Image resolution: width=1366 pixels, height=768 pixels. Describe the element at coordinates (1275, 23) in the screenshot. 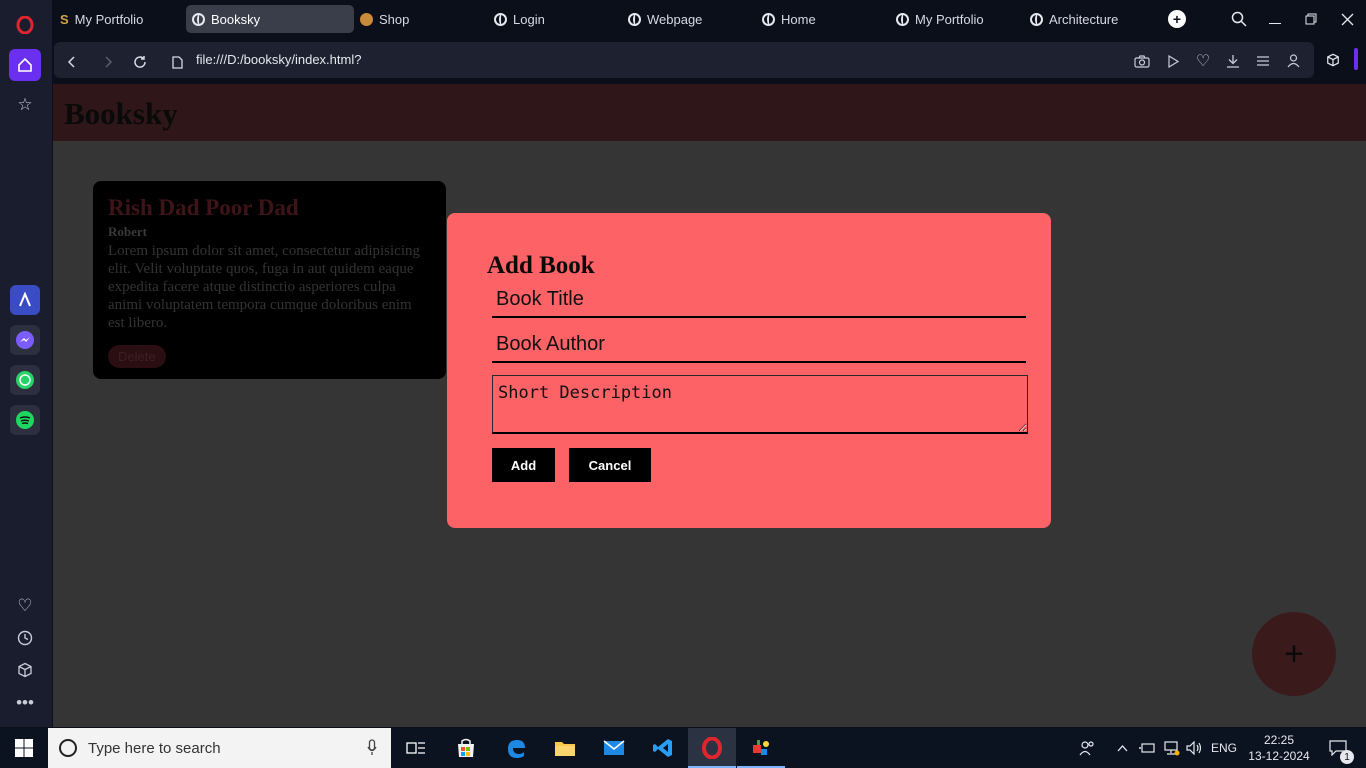

I see `minimize-icon` at that location.